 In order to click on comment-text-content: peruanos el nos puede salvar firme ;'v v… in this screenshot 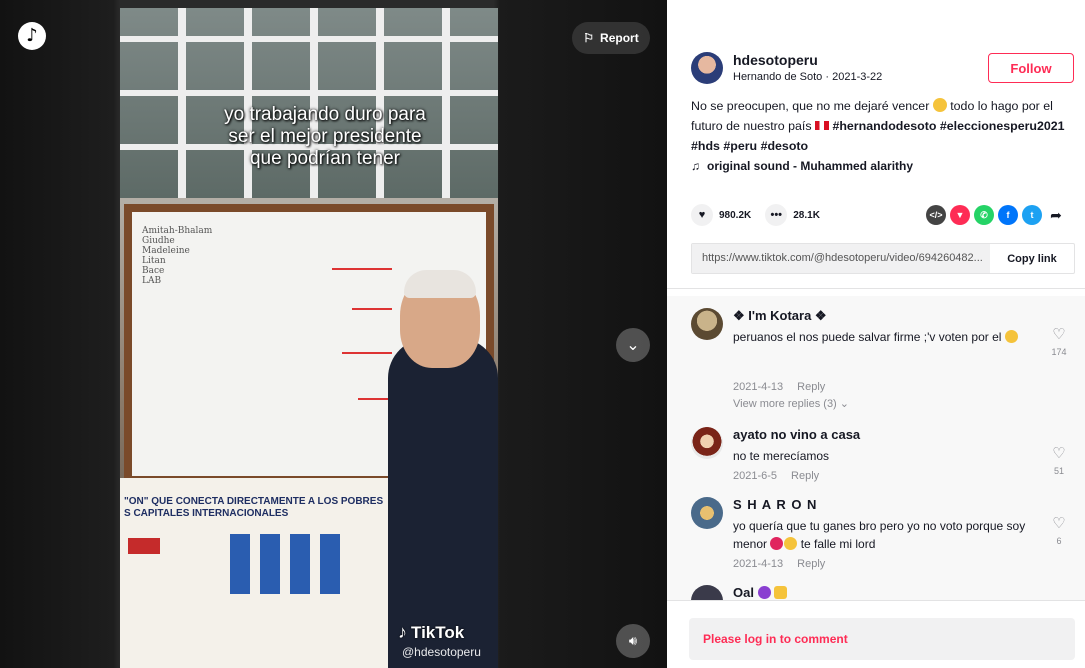, I will do `click(867, 337)`.